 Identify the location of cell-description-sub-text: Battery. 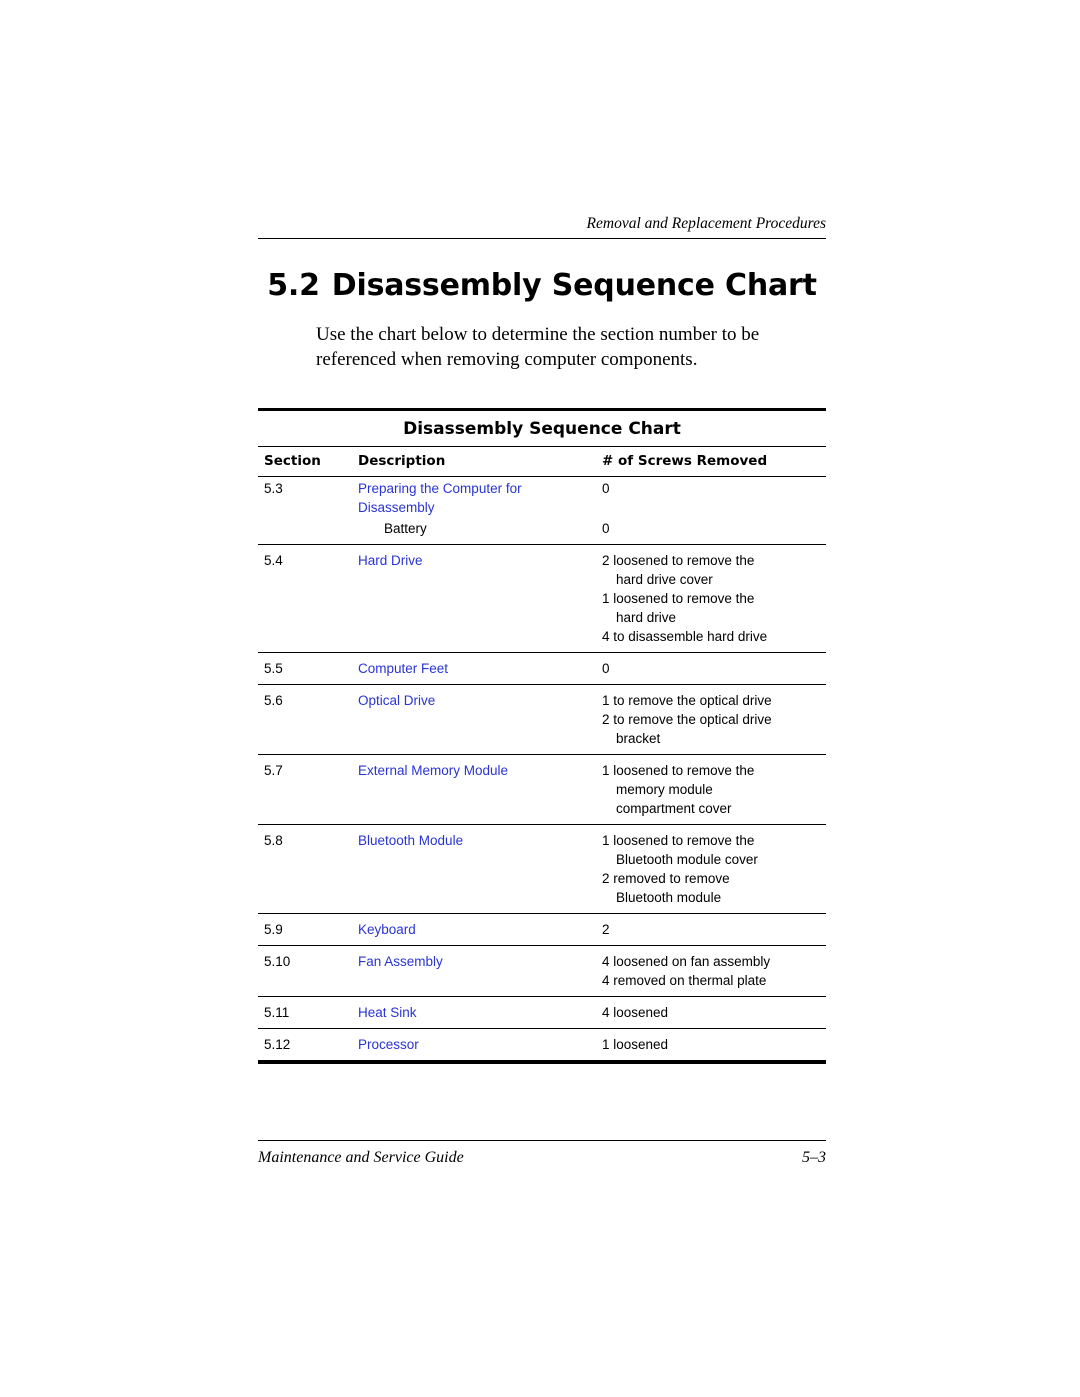
(405, 528).